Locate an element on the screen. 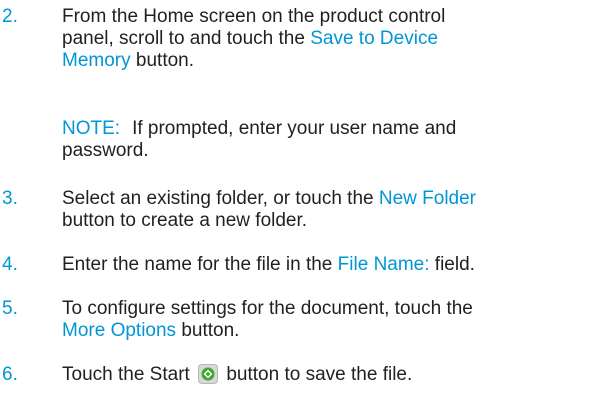  step-number: 5. is located at coordinates (10, 308).